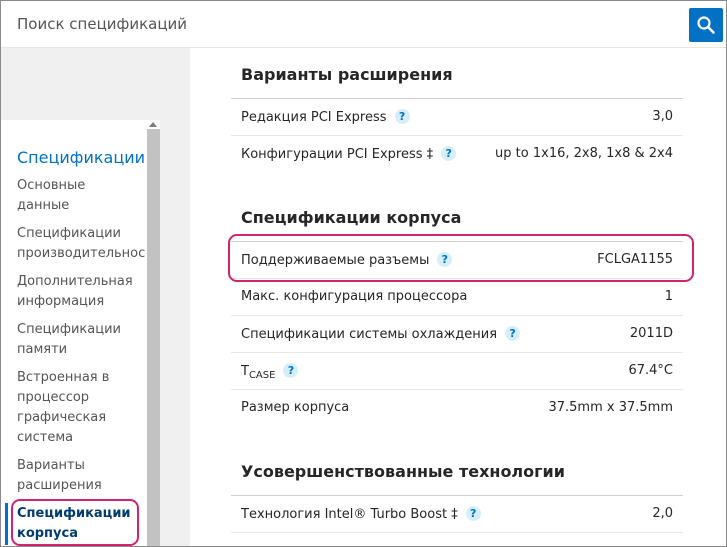 This screenshot has width=727, height=547. I want to click on sidebar-item-performance: Спецификации производительност, so click(81, 244).